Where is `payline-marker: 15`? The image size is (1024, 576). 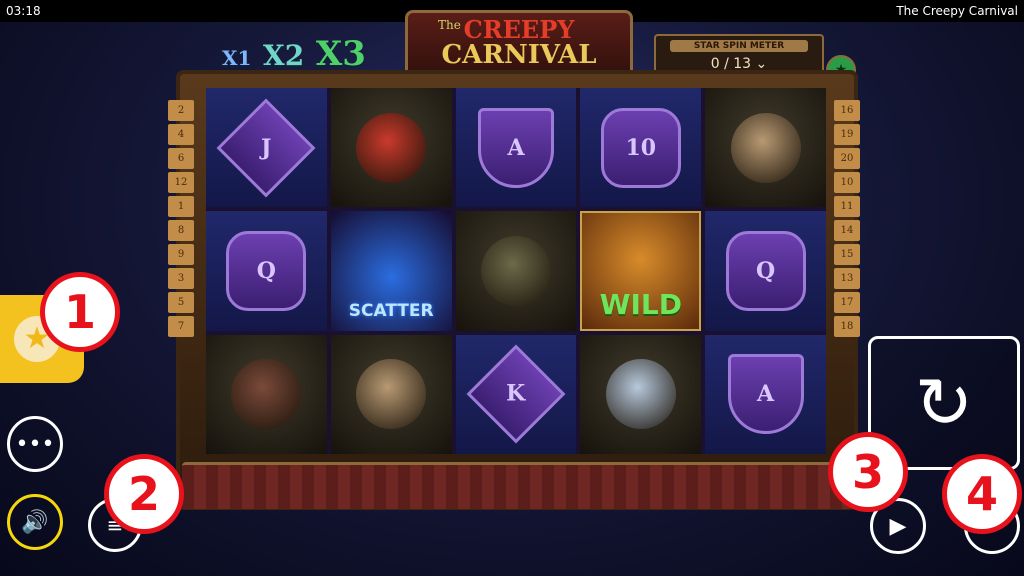
payline-marker: 15 is located at coordinates (847, 254).